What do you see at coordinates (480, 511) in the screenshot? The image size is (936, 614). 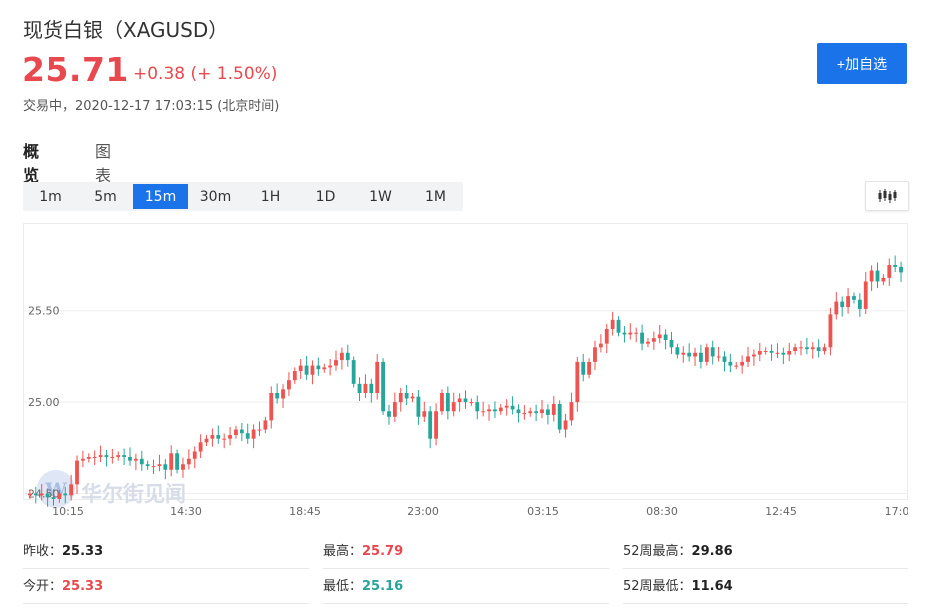 I see `x-axis-labels: 10:15 14:30 18:45 23:00 03:15 08:30 12:45 17:0` at bounding box center [480, 511].